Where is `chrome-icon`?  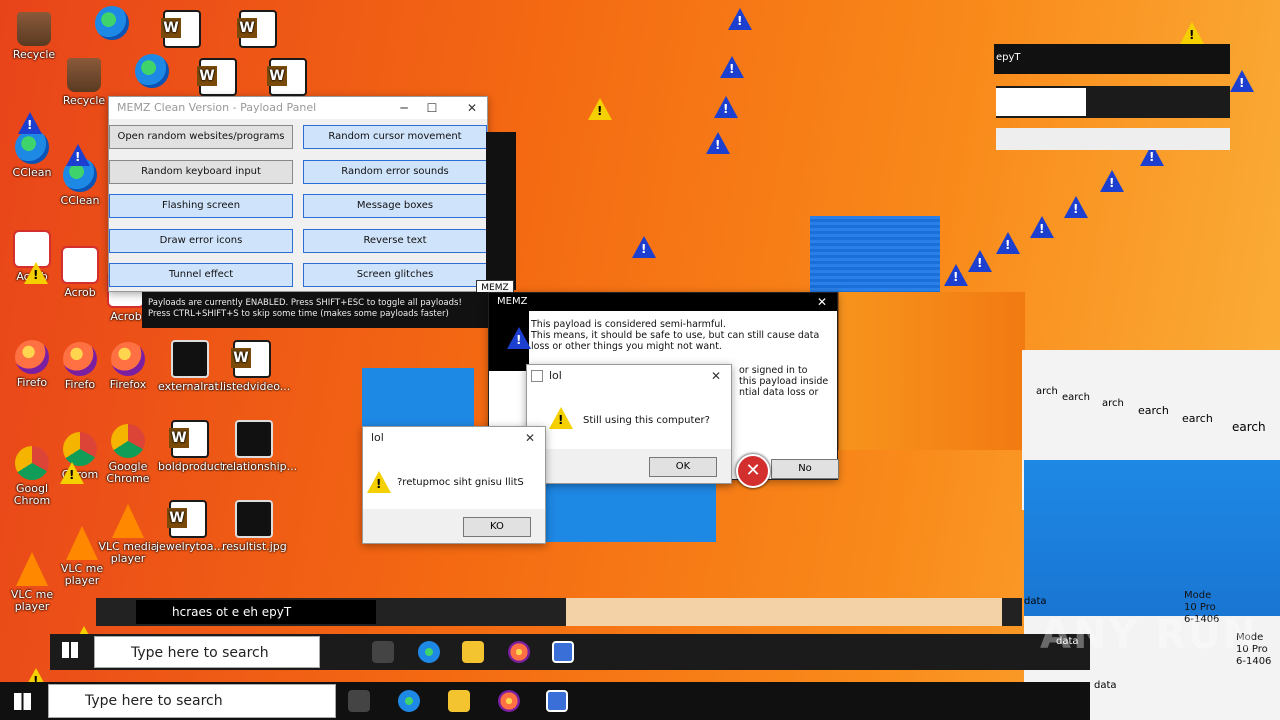 chrome-icon is located at coordinates (32, 463).